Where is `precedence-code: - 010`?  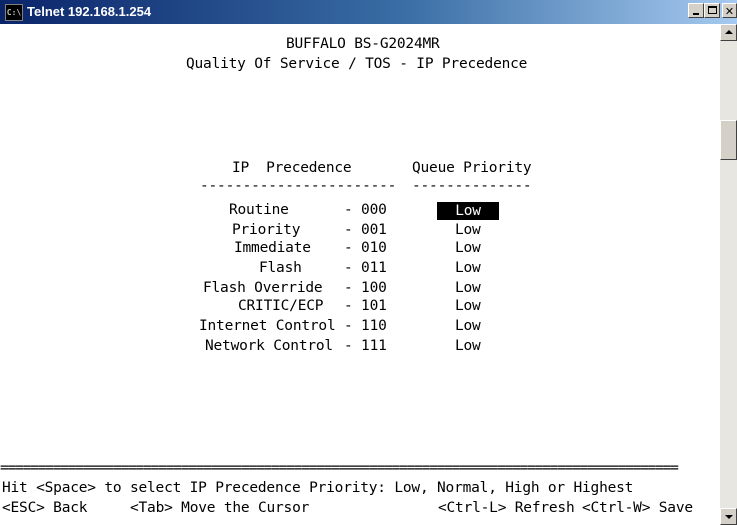
precedence-code: - 010 is located at coordinates (365, 248).